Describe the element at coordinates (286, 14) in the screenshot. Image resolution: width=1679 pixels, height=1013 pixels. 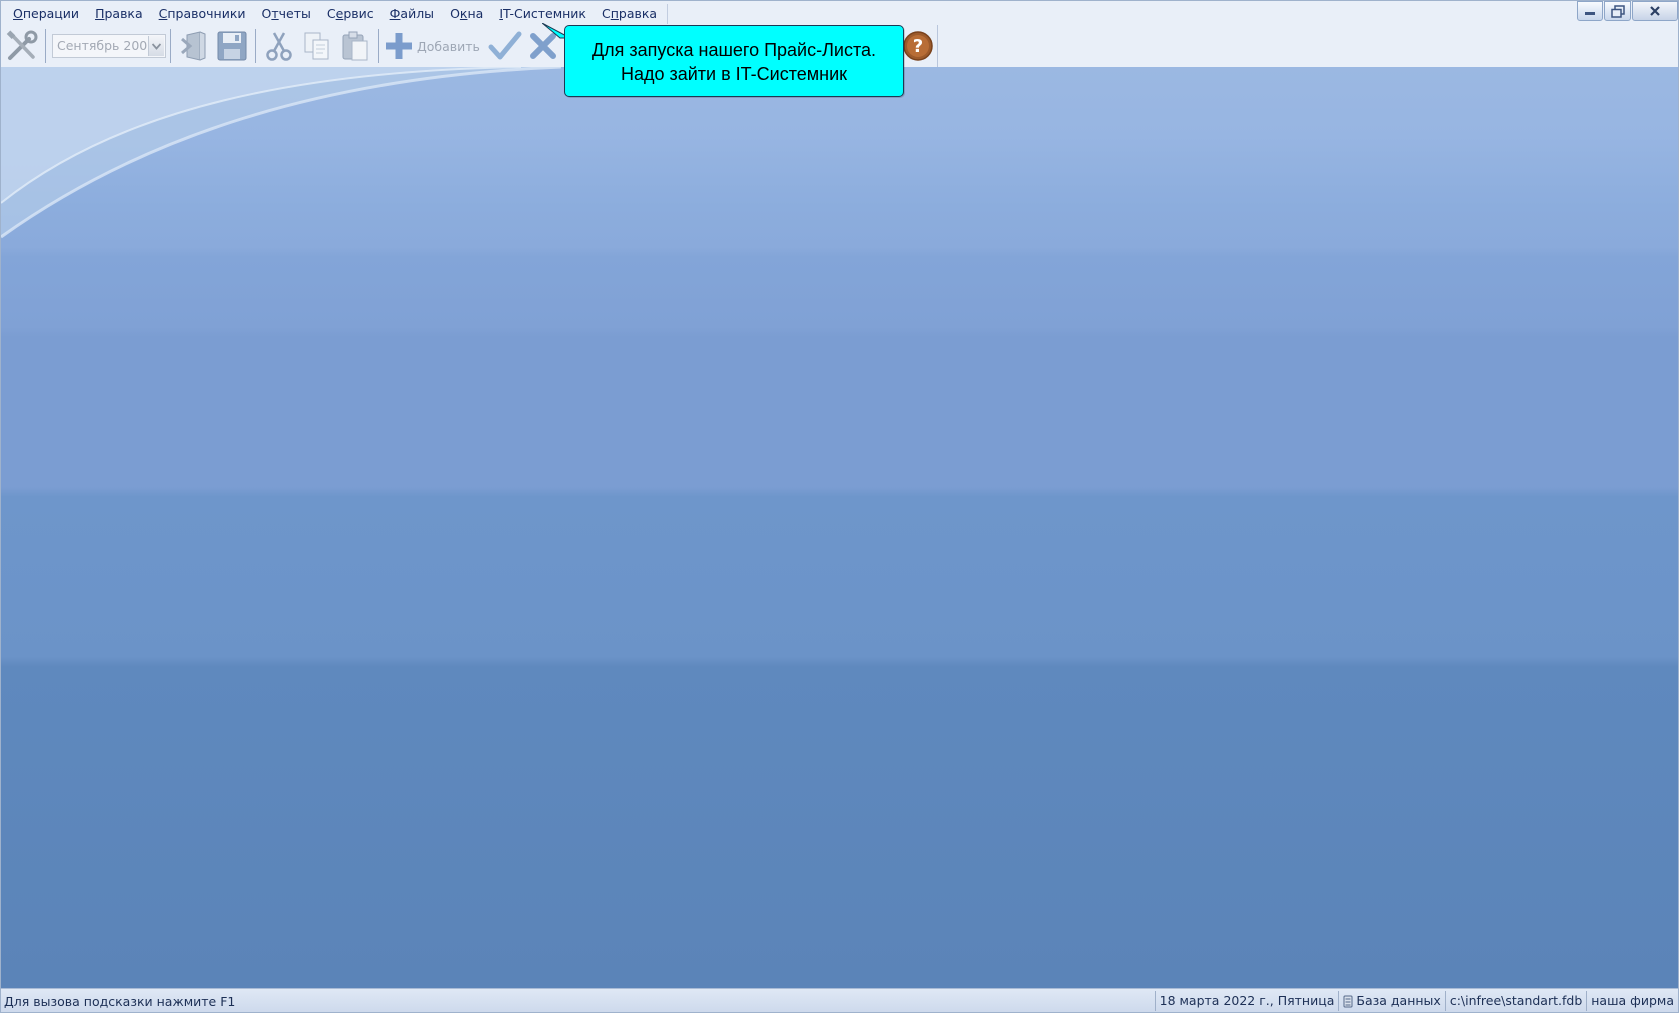
I see `menu-reports: Отчеты` at that location.